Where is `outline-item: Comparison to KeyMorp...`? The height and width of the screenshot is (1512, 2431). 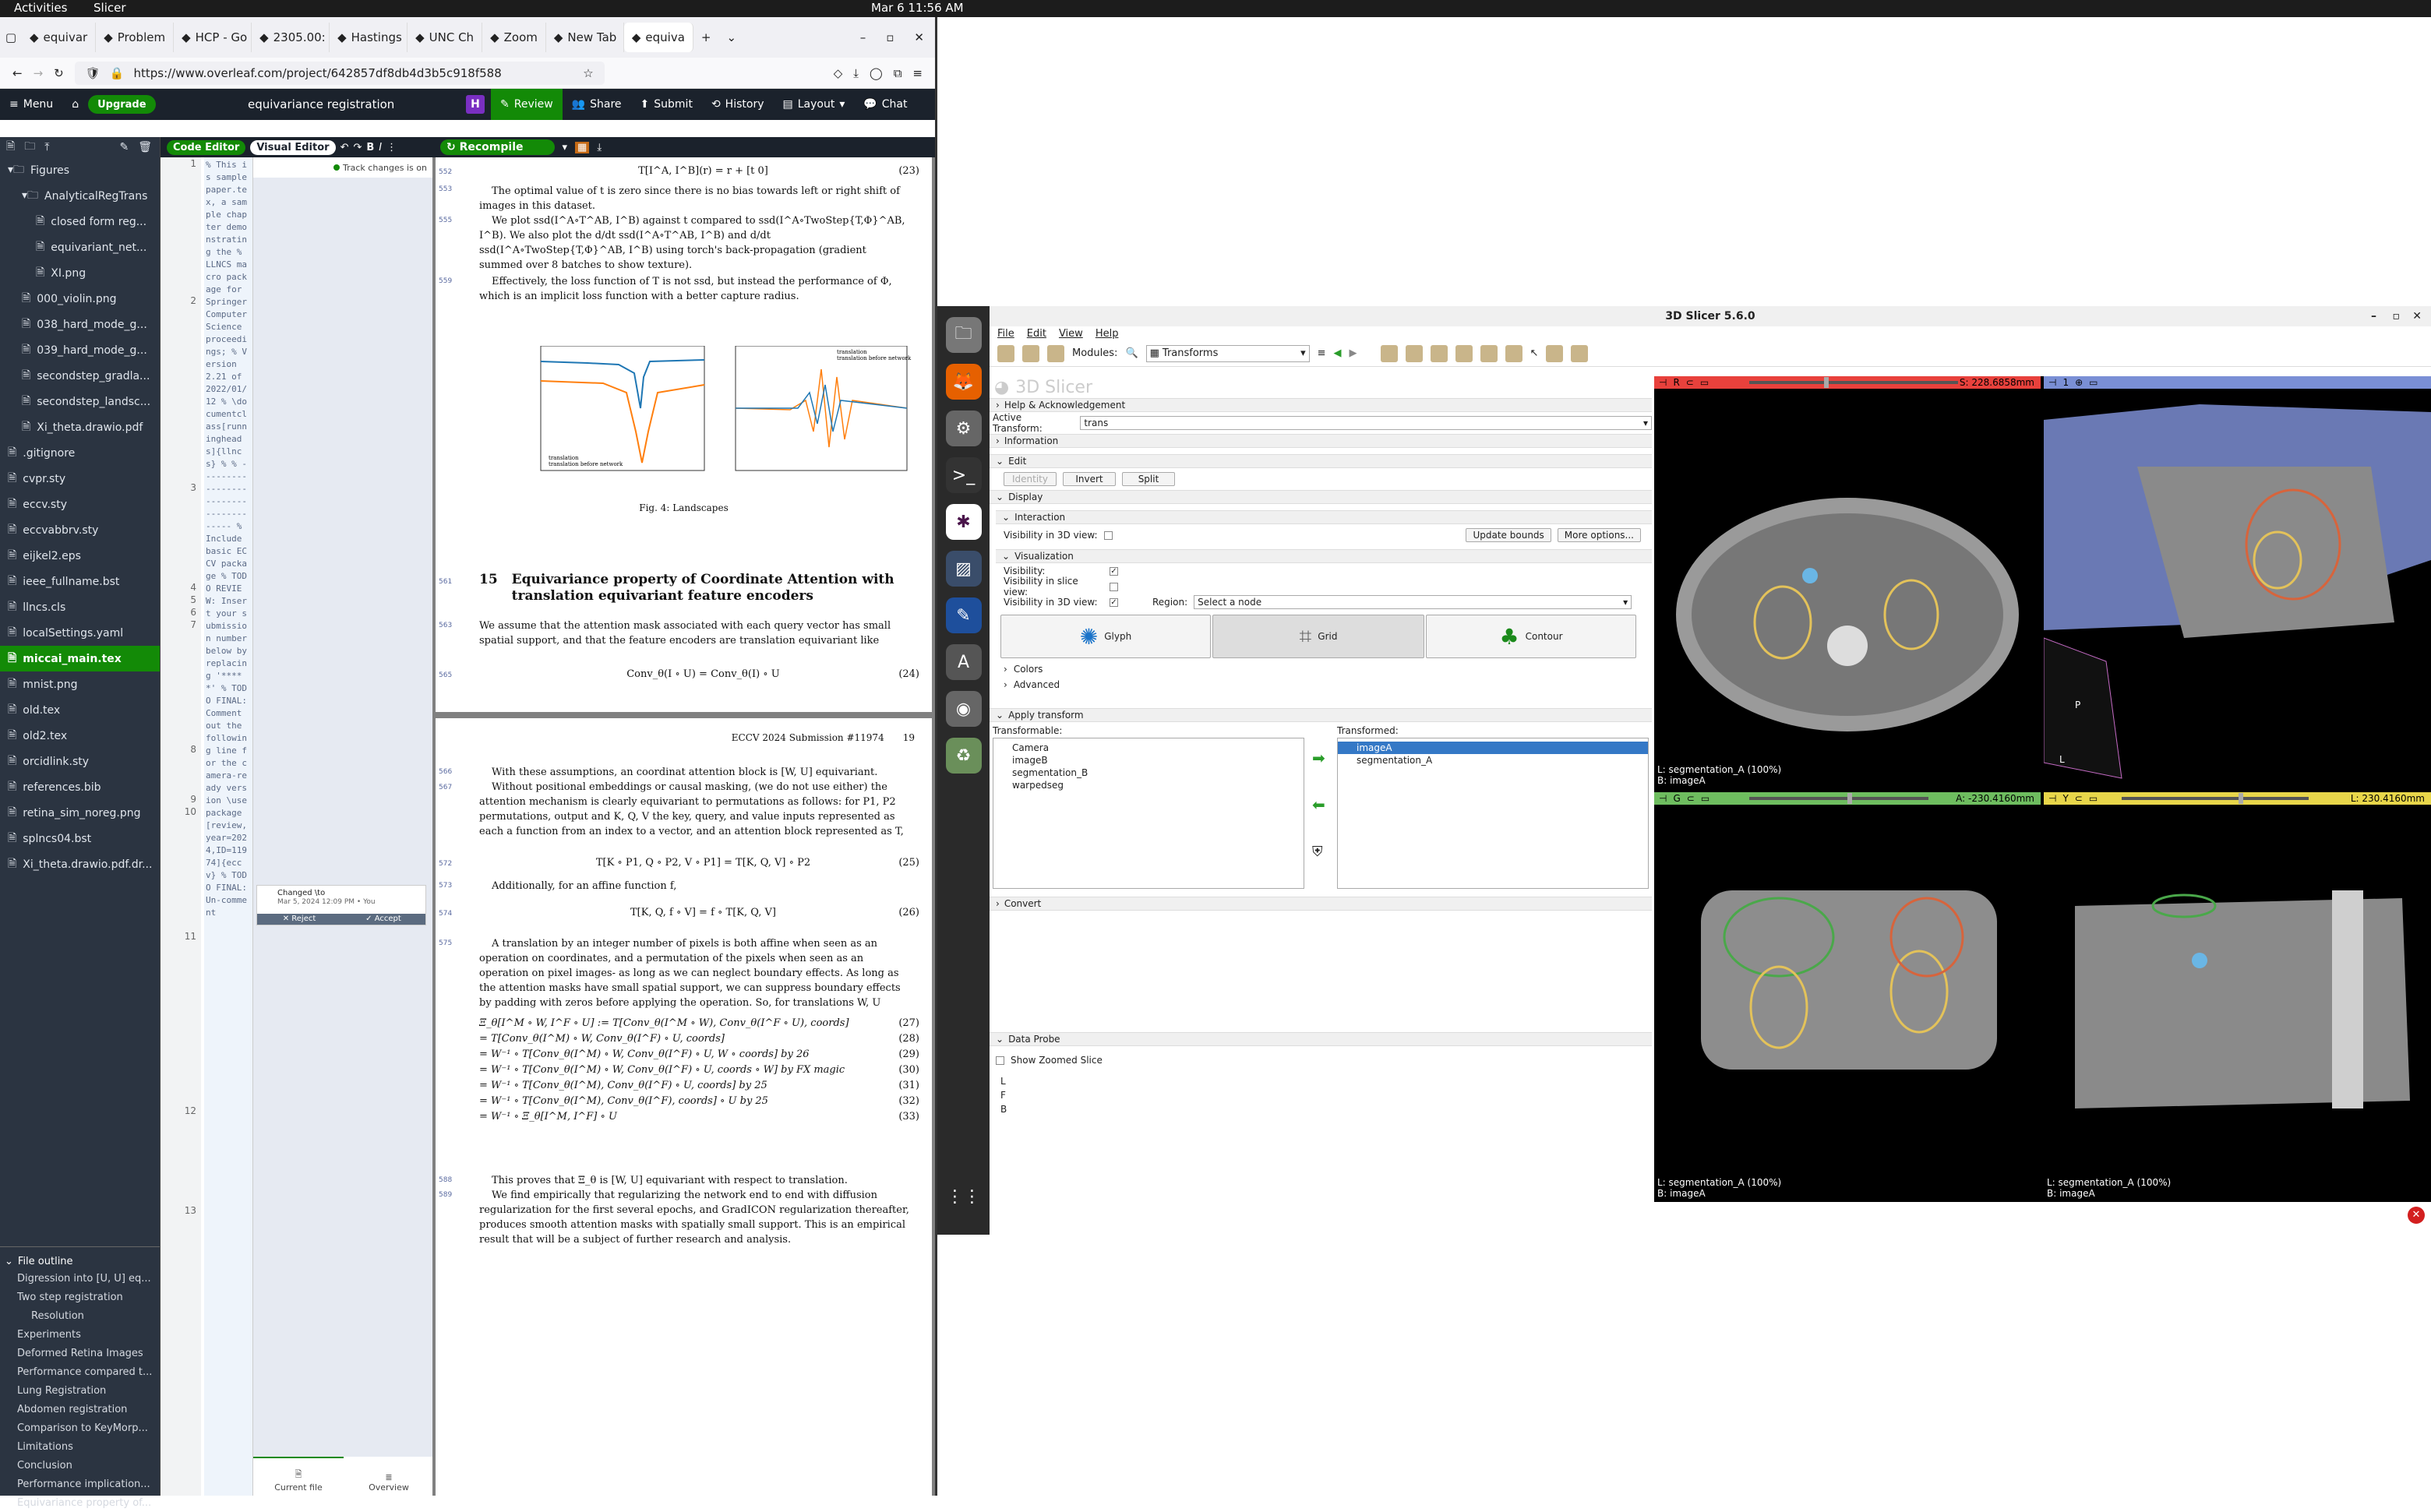 outline-item: Comparison to KeyMorp... is located at coordinates (80, 1428).